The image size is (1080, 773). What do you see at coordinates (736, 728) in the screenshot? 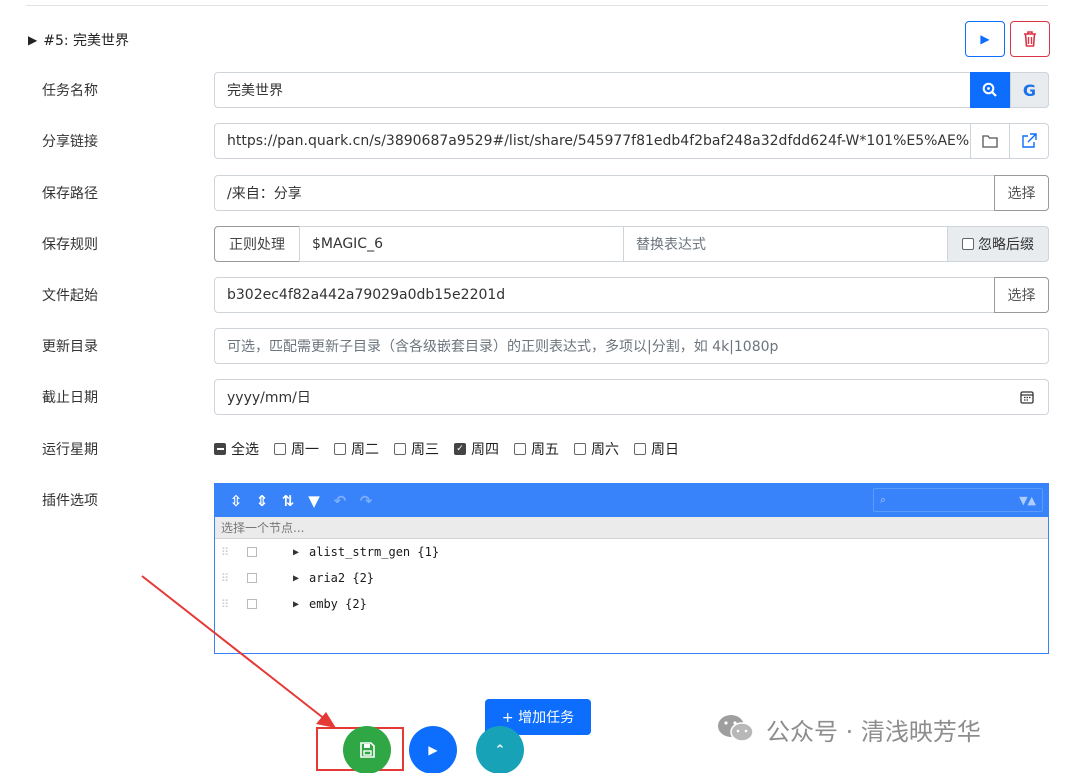
I see `wechat-icon` at bounding box center [736, 728].